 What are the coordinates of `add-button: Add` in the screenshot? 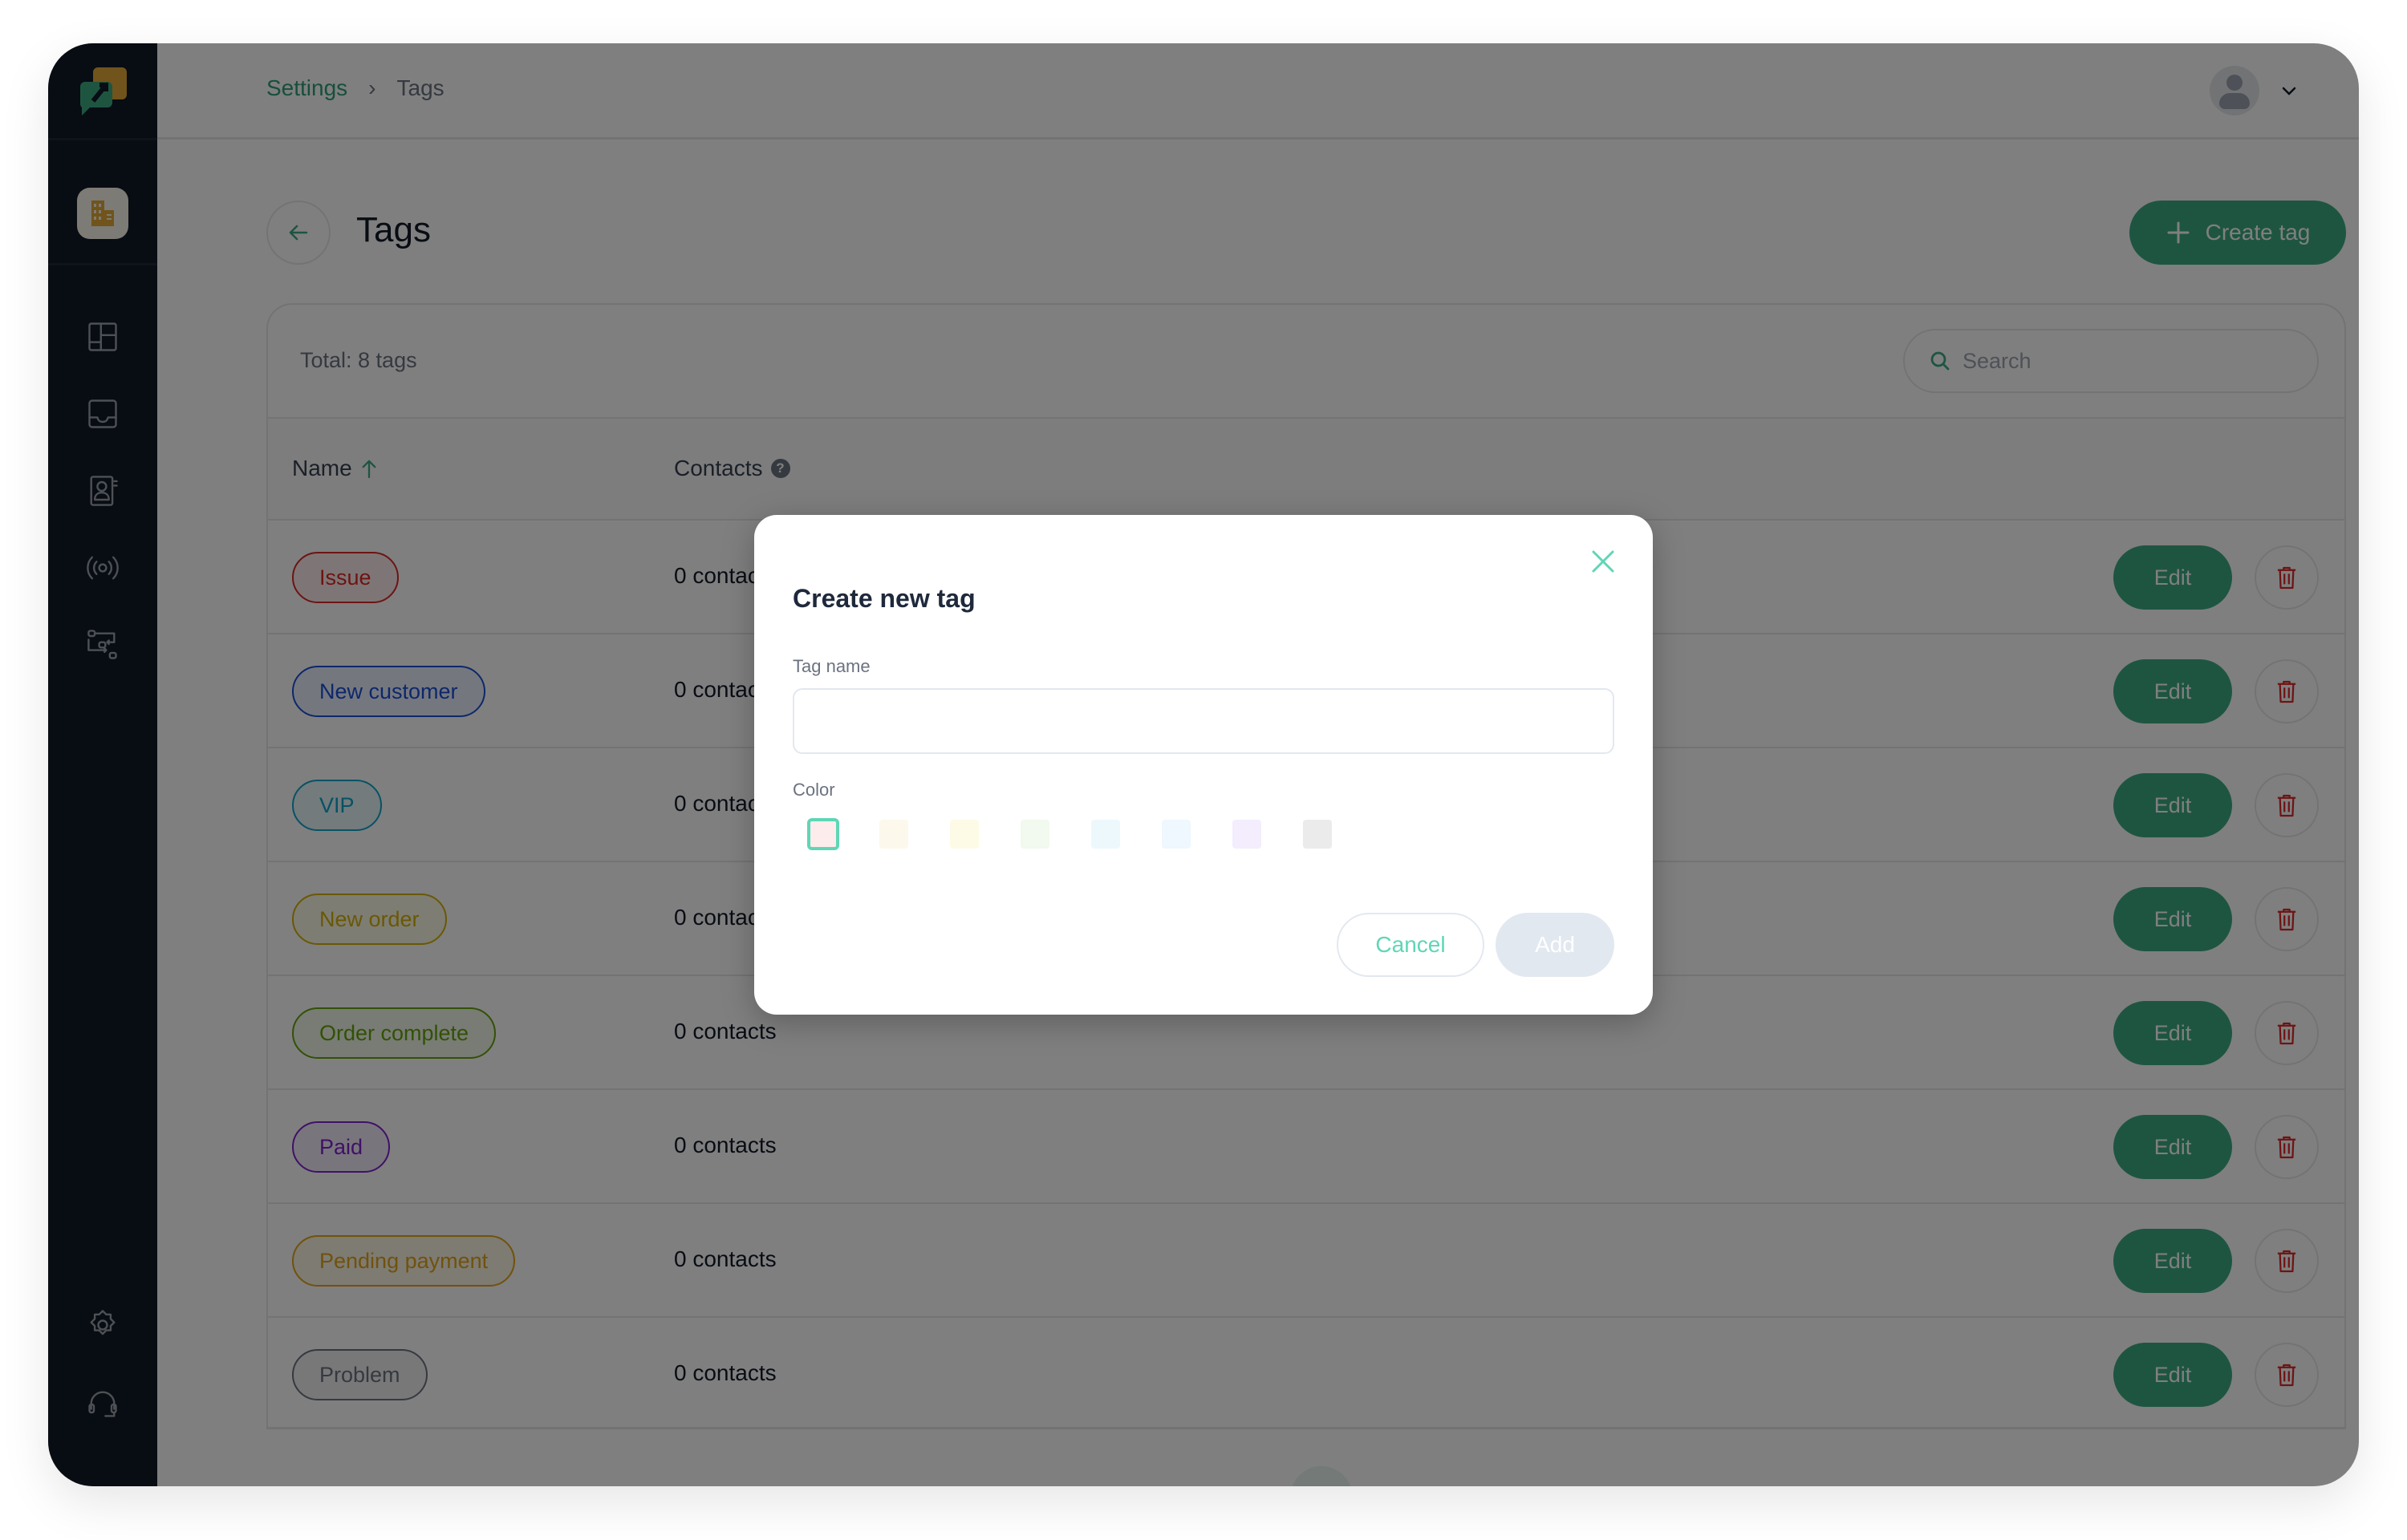 It's located at (1555, 945).